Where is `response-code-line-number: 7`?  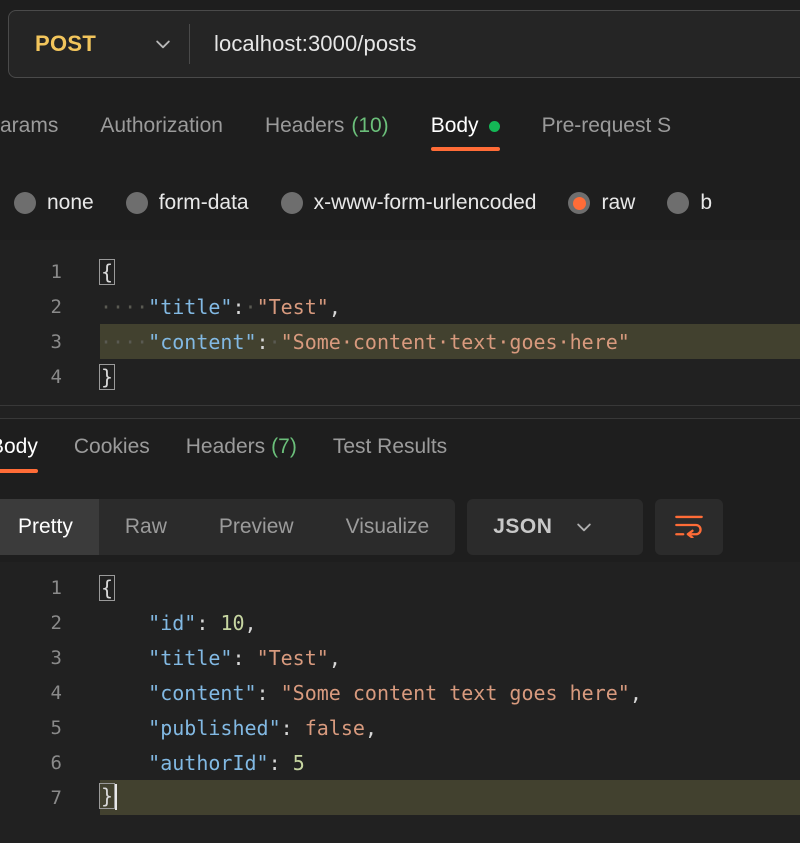 response-code-line-number: 7 is located at coordinates (56, 797).